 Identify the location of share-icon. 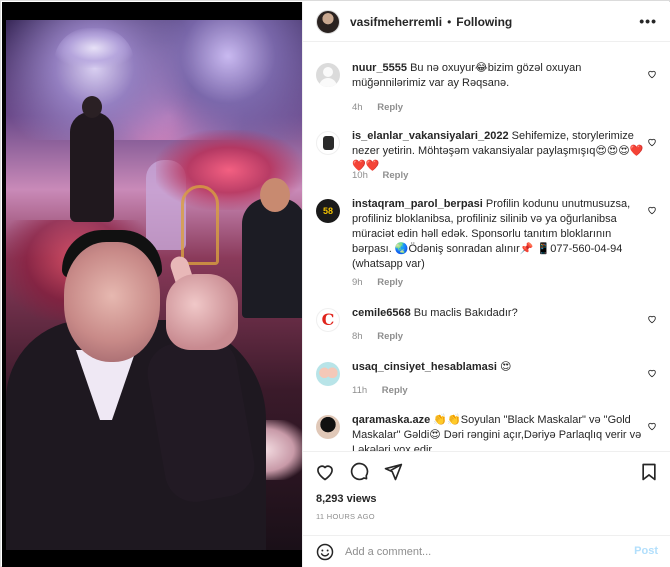
(393, 472).